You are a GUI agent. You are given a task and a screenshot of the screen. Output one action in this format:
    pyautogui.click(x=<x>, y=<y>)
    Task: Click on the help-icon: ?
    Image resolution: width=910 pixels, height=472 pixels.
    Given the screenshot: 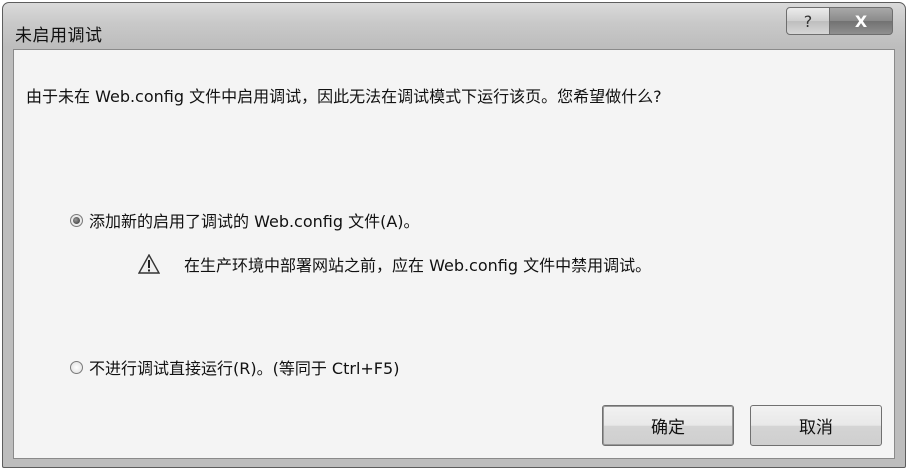 What is the action you would take?
    pyautogui.click(x=808, y=21)
    